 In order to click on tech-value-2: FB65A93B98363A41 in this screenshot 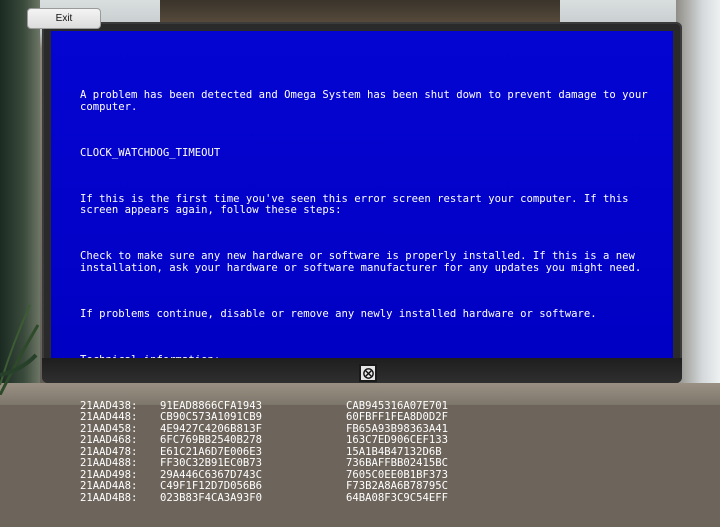, I will do `click(397, 428)`.